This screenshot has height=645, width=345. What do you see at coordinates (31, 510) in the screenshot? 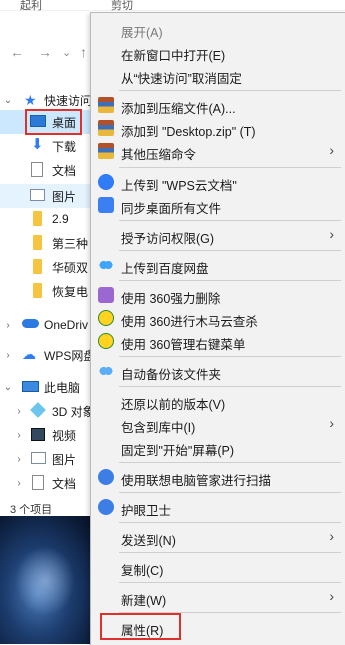
I see `status-item-count: 3 个项目` at bounding box center [31, 510].